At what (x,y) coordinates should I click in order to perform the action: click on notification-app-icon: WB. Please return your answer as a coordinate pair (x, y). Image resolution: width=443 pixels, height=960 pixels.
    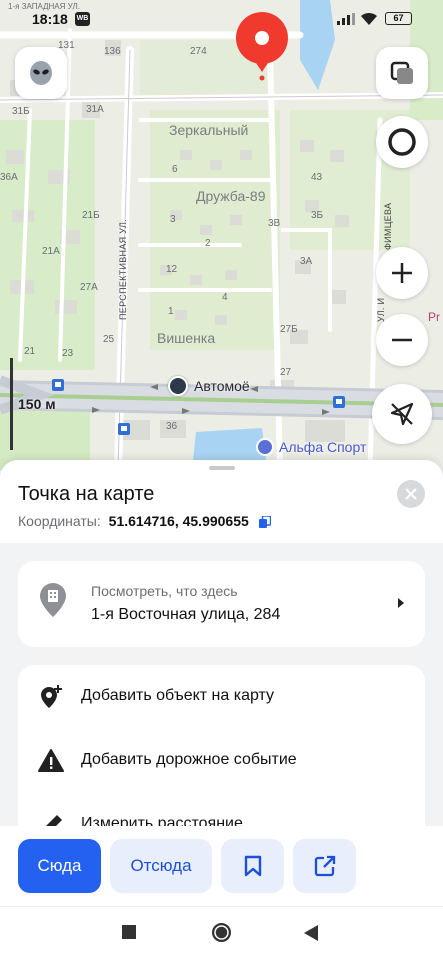
    Looking at the image, I should click on (82, 19).